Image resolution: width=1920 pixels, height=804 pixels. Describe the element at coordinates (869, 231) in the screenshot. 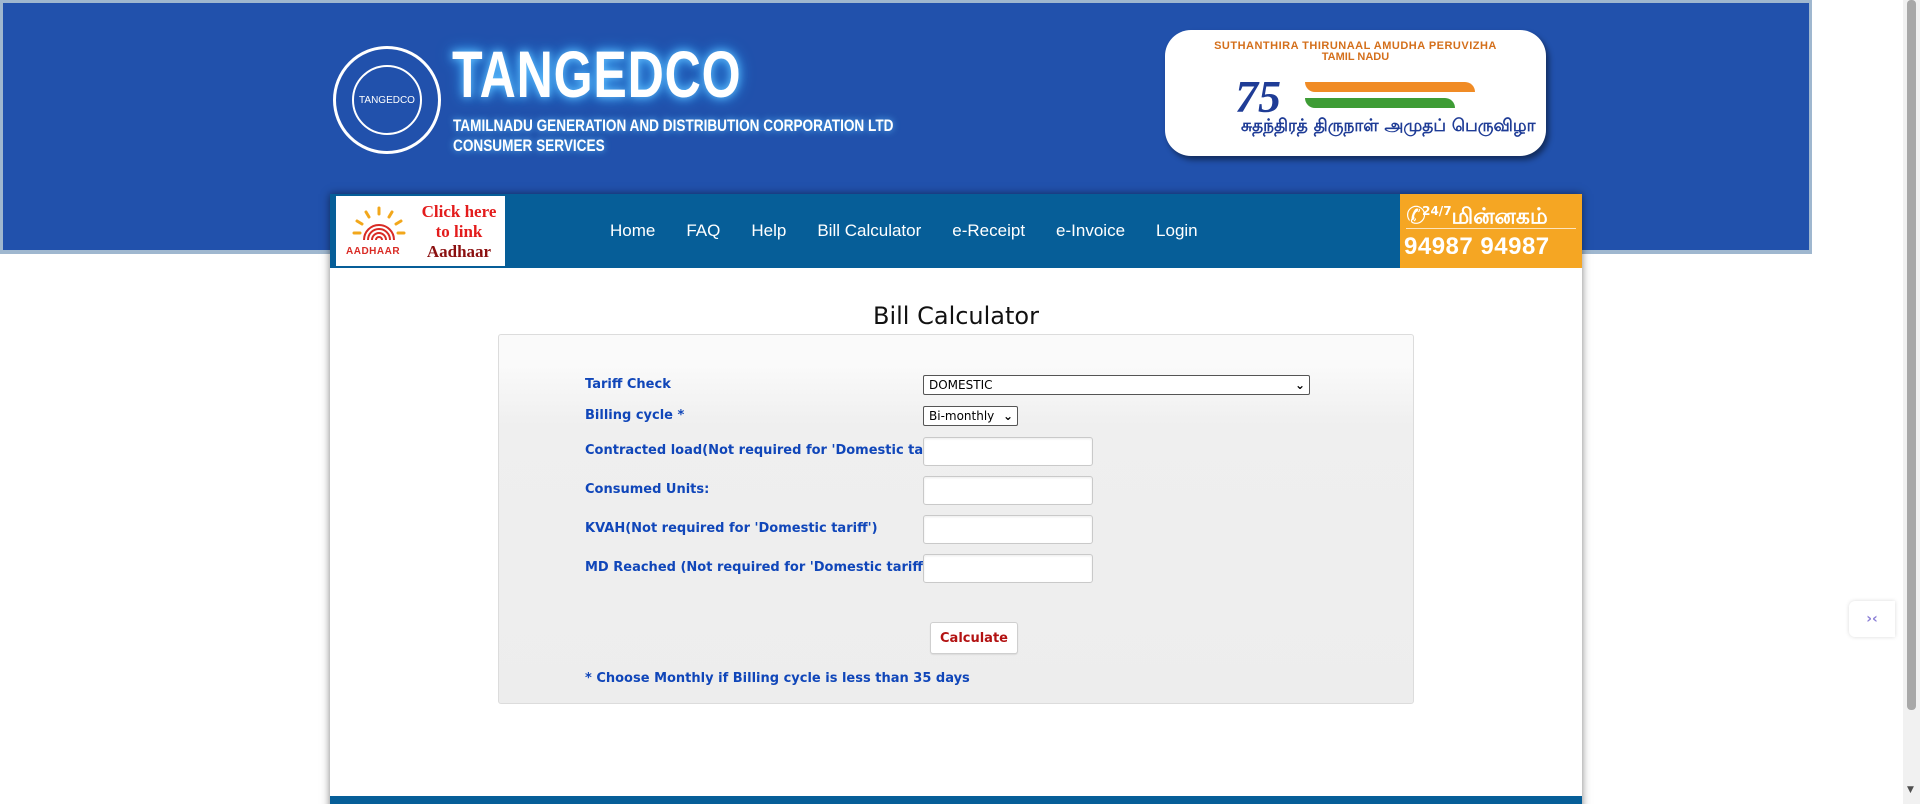

I see `nav-bill-calculator: Bill Calculator` at that location.